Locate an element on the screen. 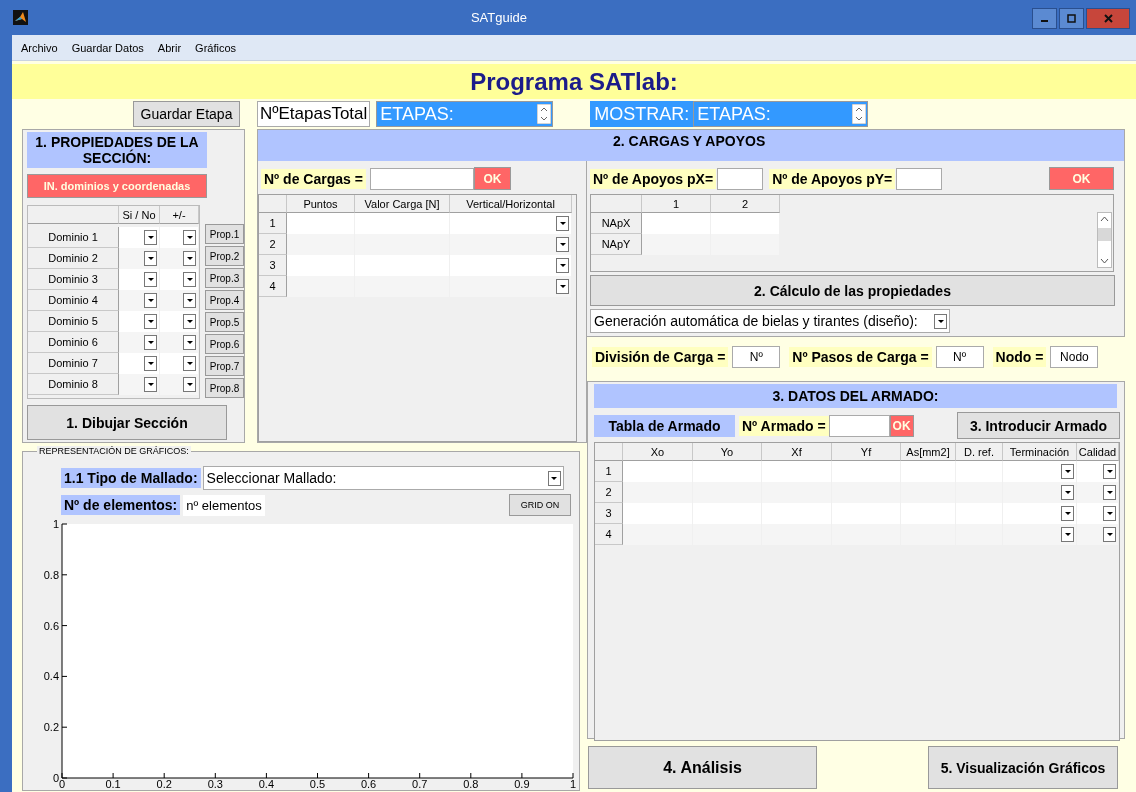  count-field is located at coordinates (859, 425).